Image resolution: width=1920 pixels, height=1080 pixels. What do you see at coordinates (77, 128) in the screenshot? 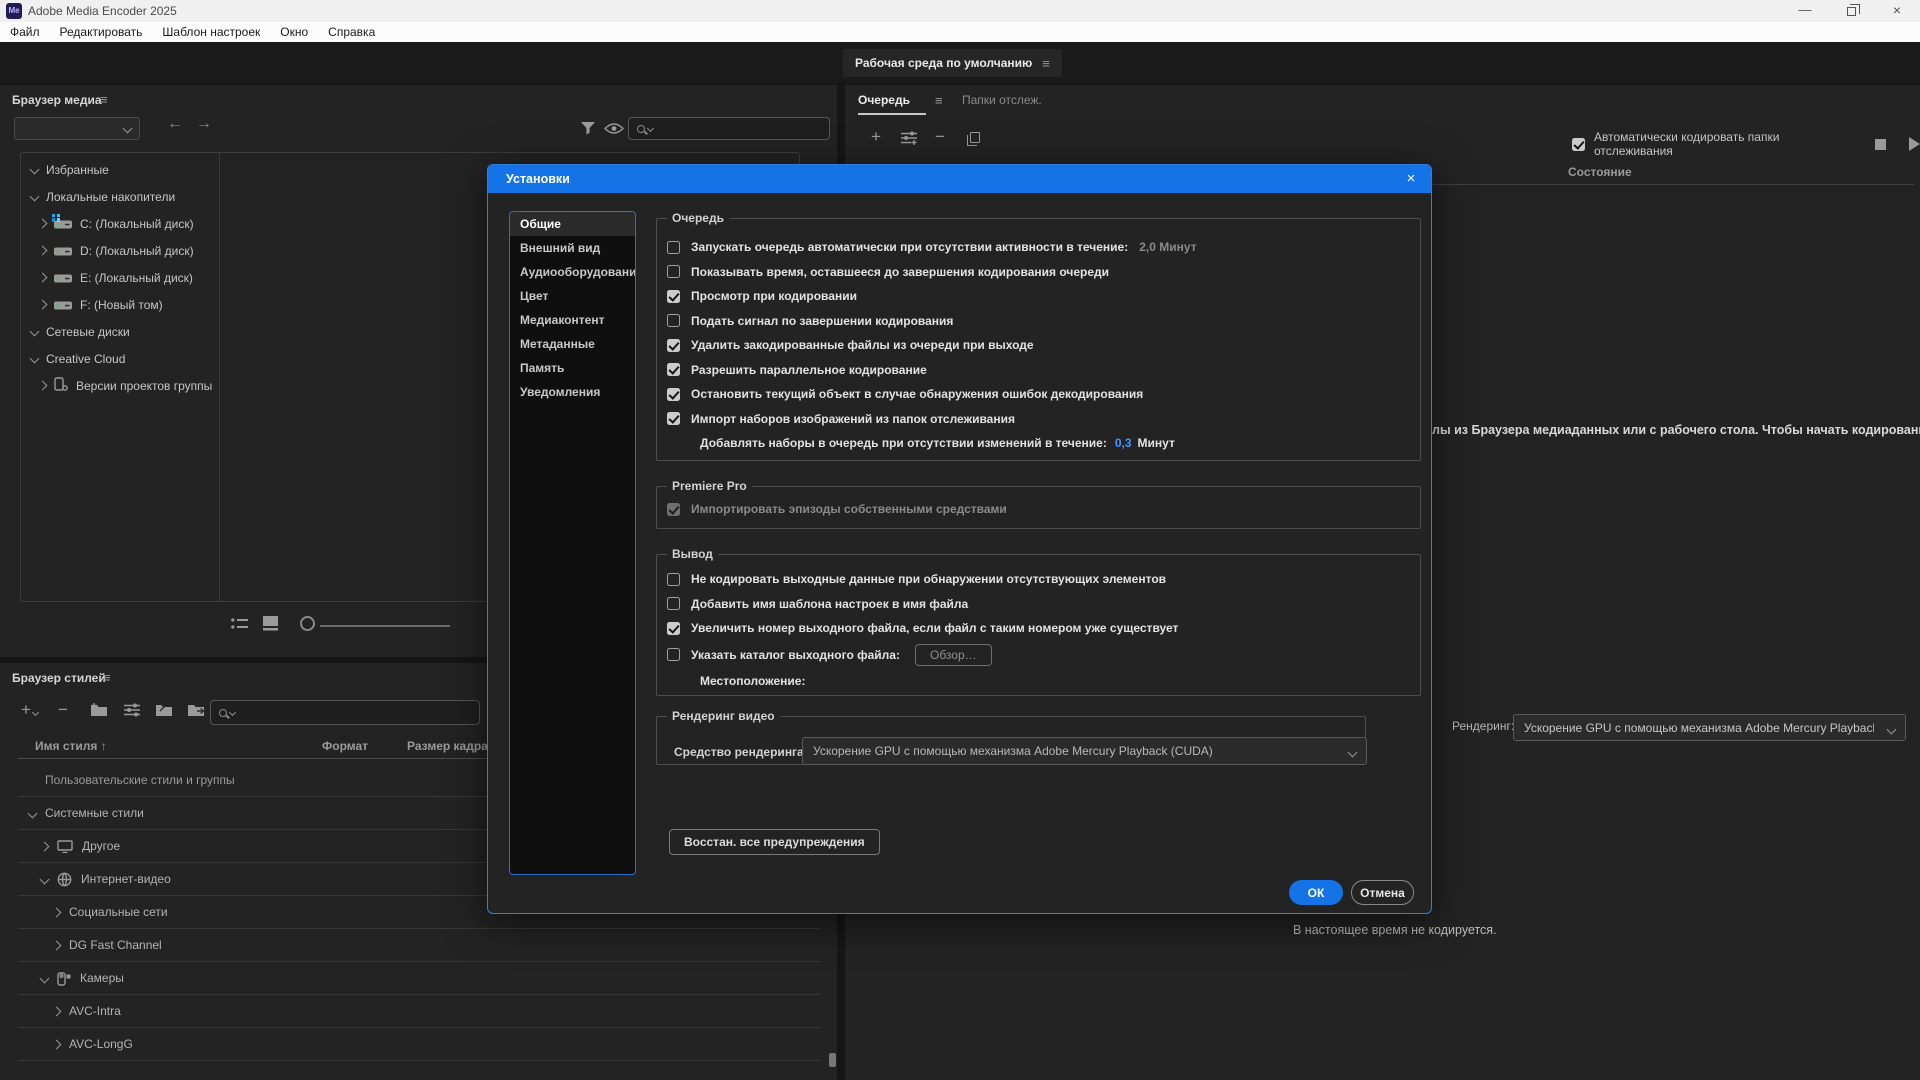
I see `media-browser-dropdown` at bounding box center [77, 128].